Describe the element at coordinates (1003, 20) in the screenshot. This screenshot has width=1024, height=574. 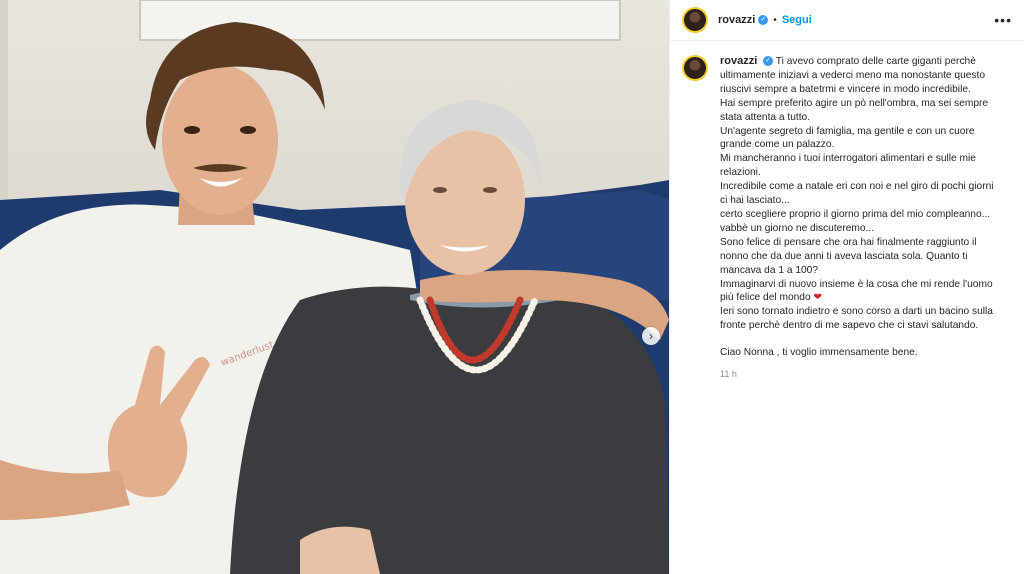
I see `more-options-icon: •••` at that location.